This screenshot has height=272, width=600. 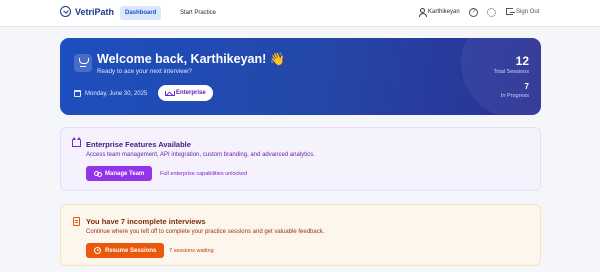 What do you see at coordinates (422, 12) in the screenshot?
I see `user-icon` at bounding box center [422, 12].